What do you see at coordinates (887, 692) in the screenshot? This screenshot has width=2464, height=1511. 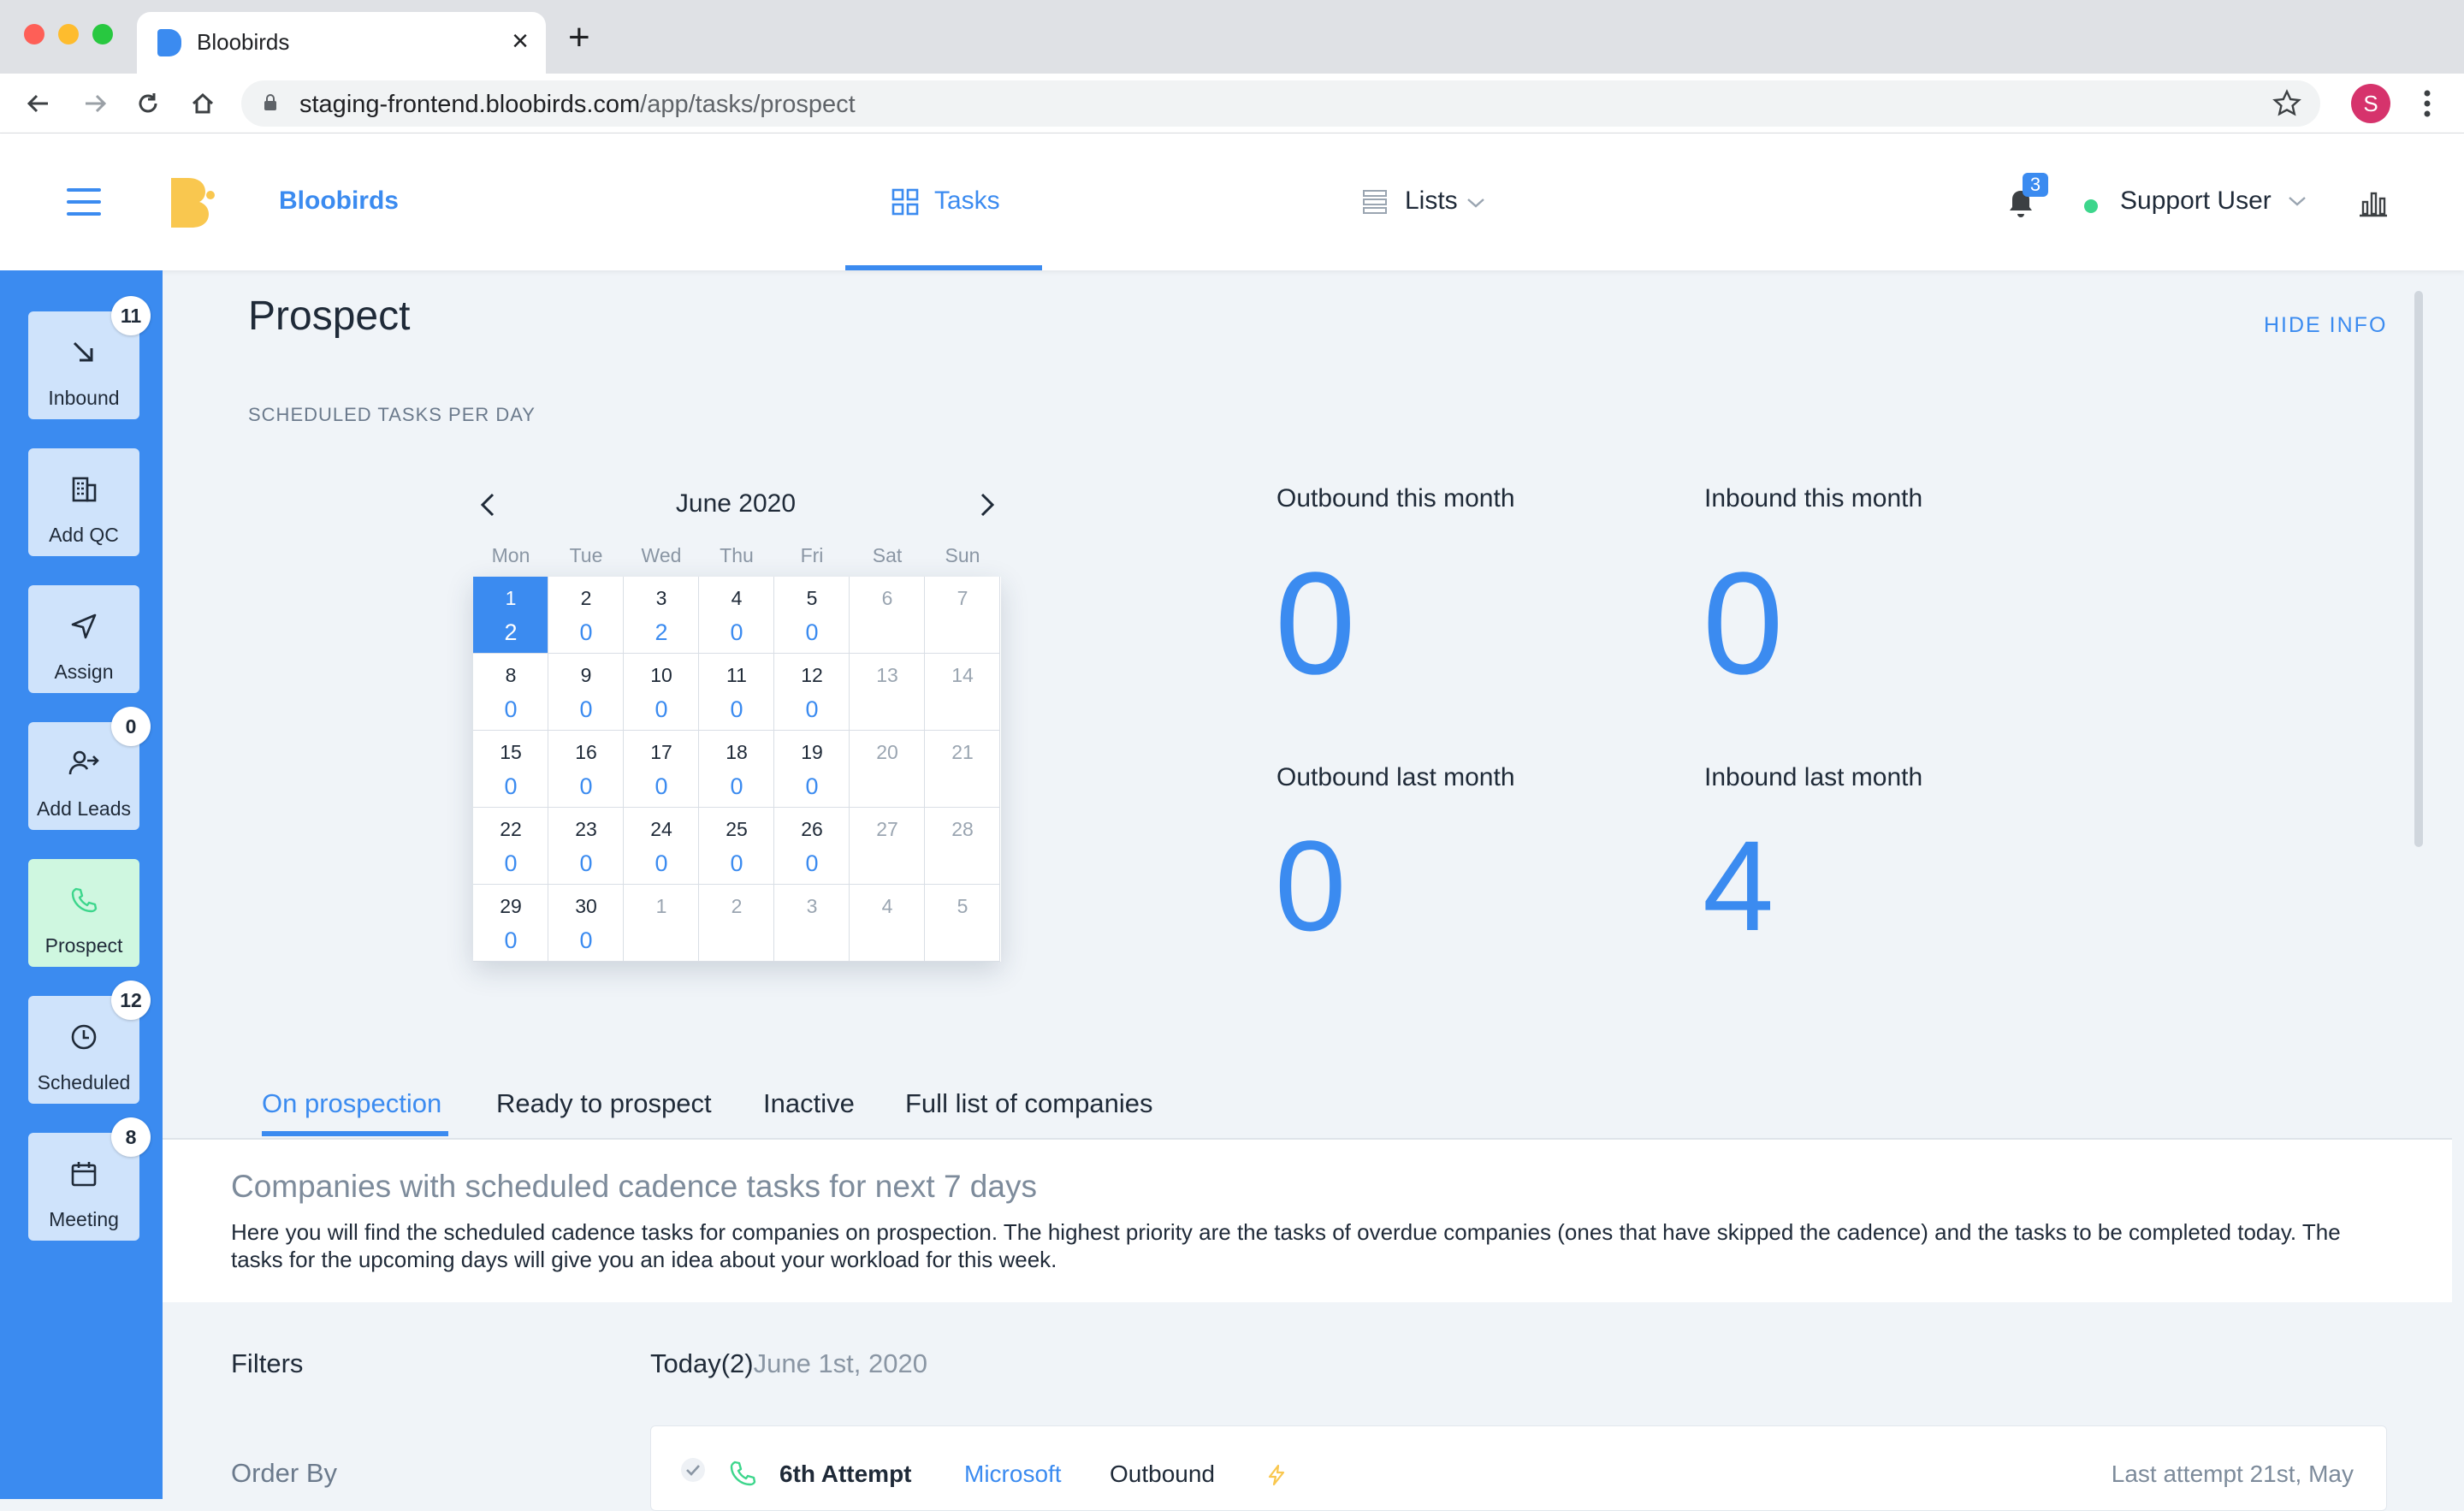 I see `calendar-day: 13` at bounding box center [887, 692].